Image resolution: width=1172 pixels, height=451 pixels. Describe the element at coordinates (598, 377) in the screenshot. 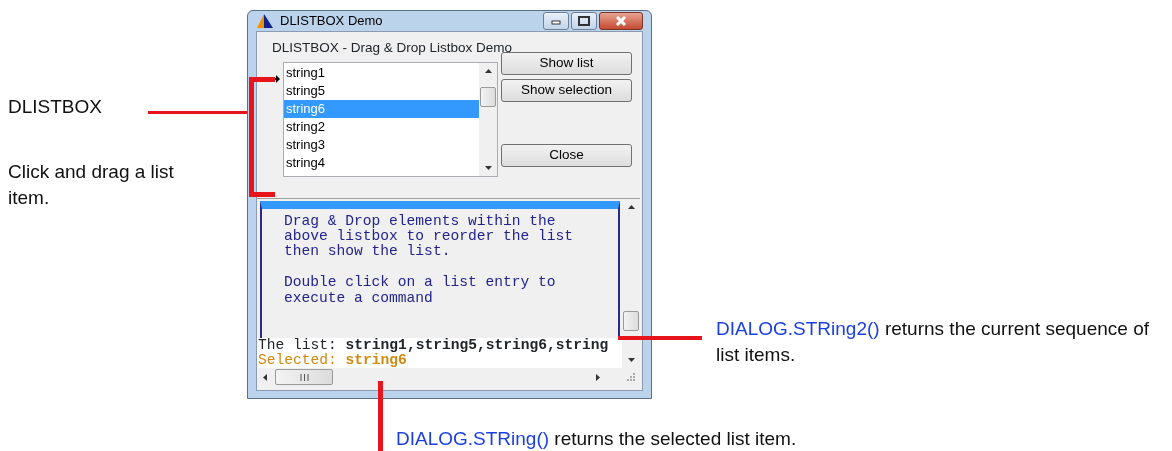

I see `scroll-right-icon` at that location.